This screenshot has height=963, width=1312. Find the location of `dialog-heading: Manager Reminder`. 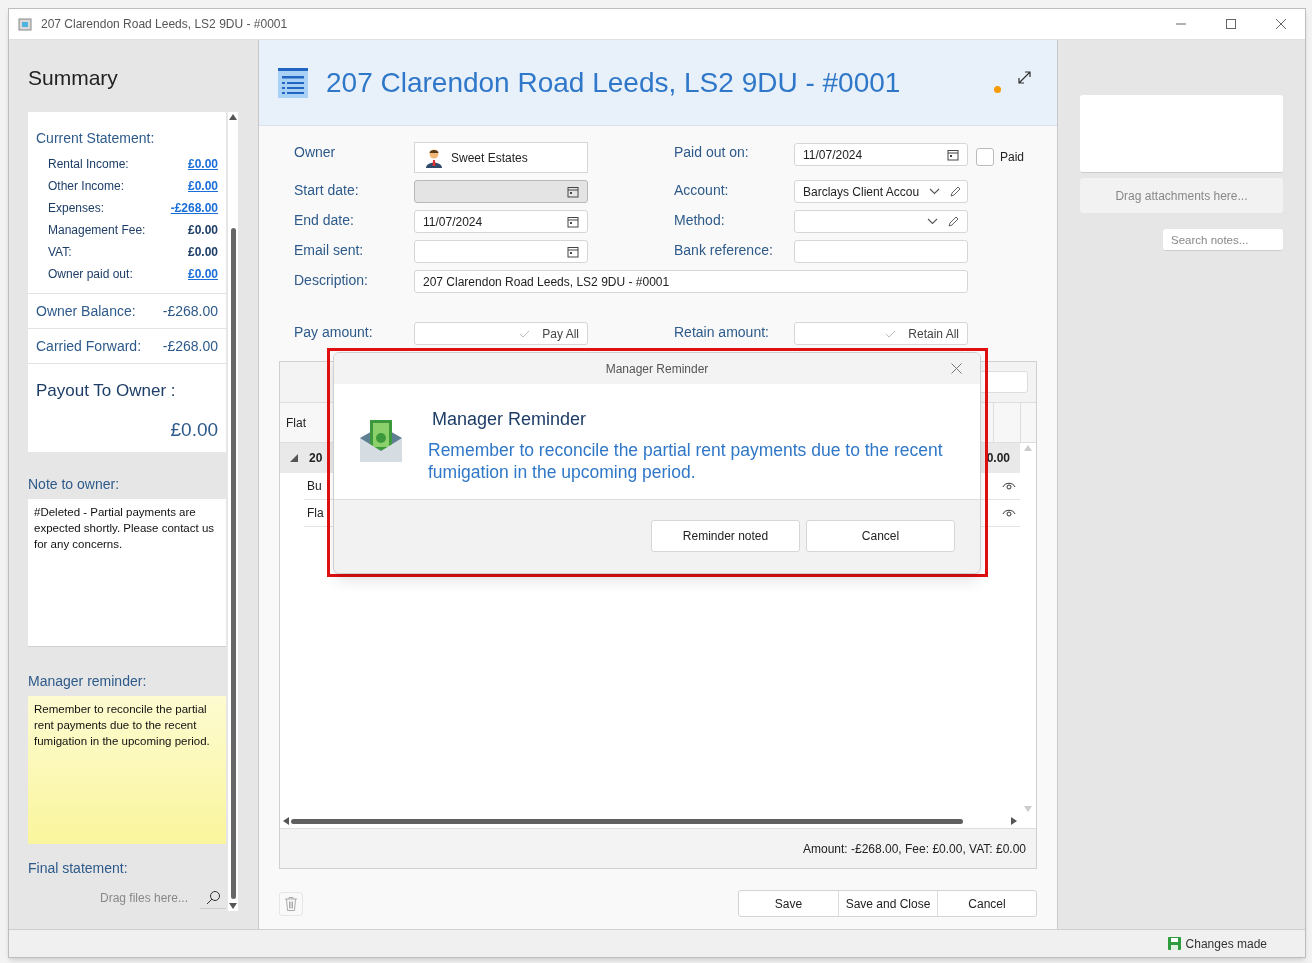

dialog-heading: Manager Reminder is located at coordinates (510, 419).